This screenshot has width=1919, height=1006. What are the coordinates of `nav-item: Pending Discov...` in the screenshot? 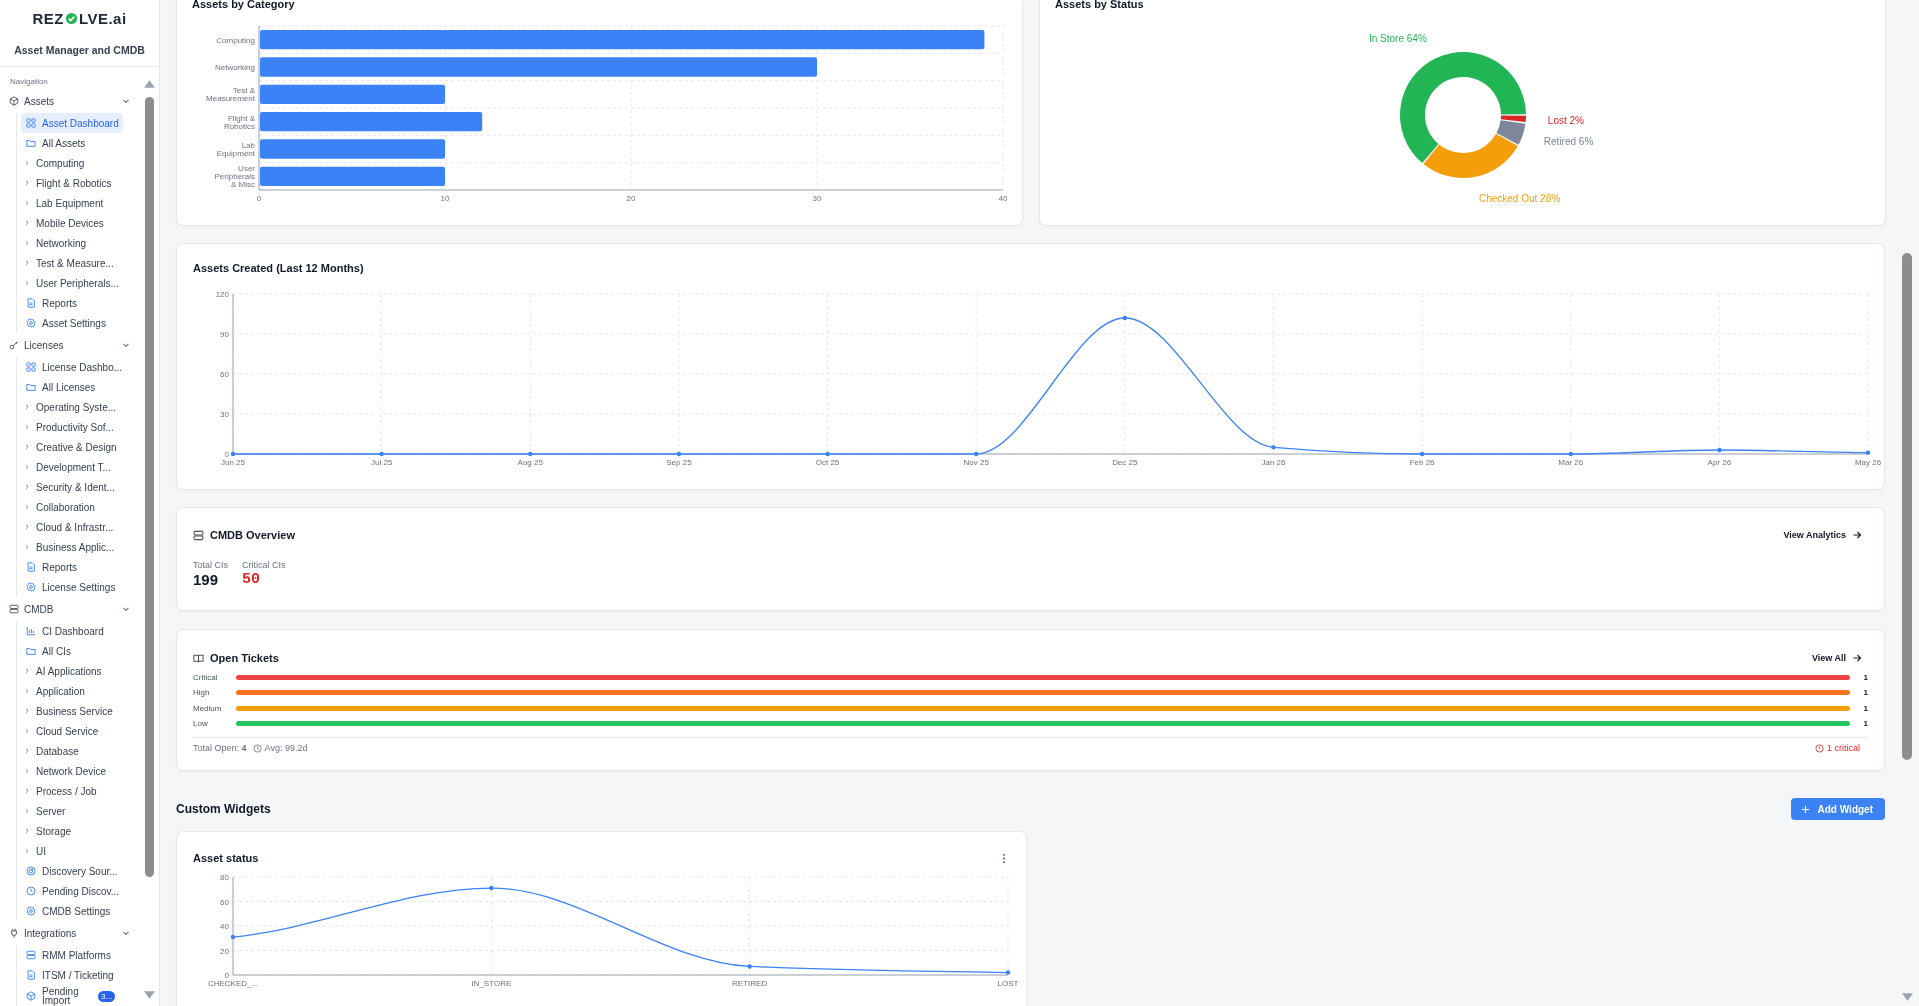 It's located at (72, 891).